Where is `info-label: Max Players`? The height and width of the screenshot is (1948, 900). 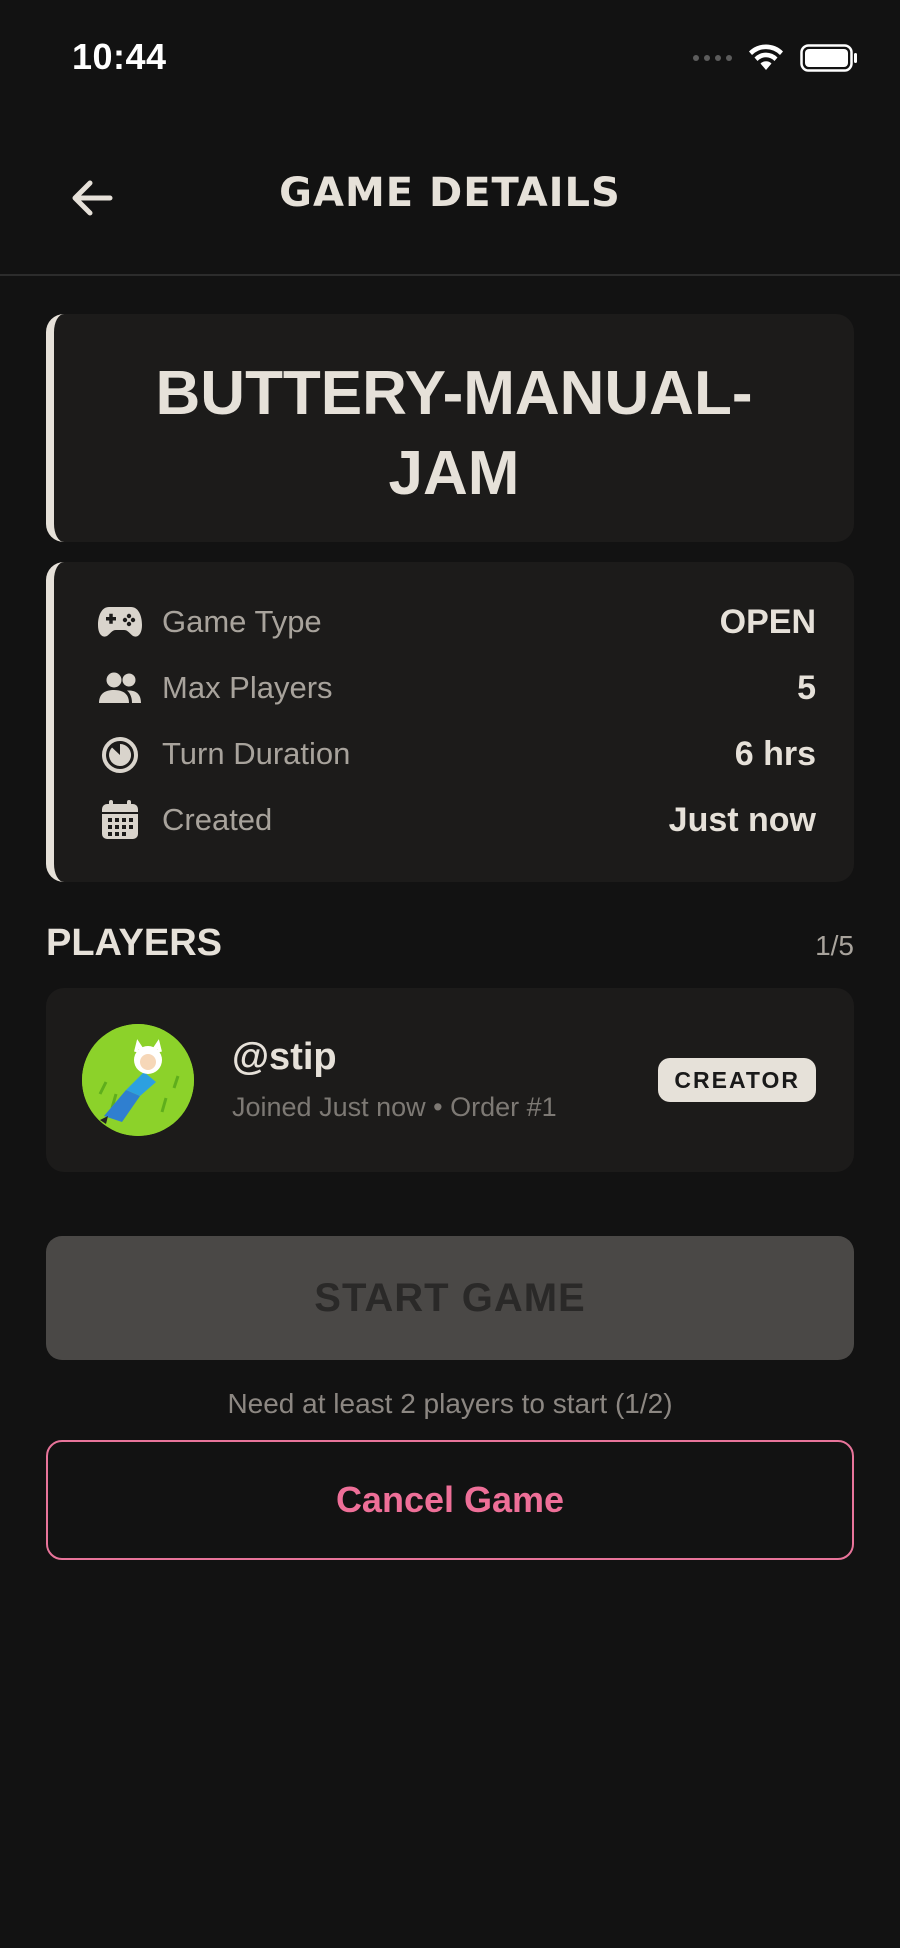 info-label: Max Players is located at coordinates (247, 687).